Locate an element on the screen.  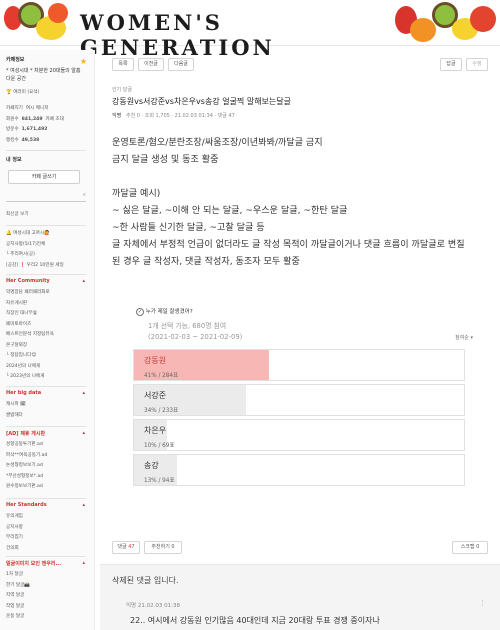
vote-option: 송강 13% / 94표 is located at coordinates (299, 470).